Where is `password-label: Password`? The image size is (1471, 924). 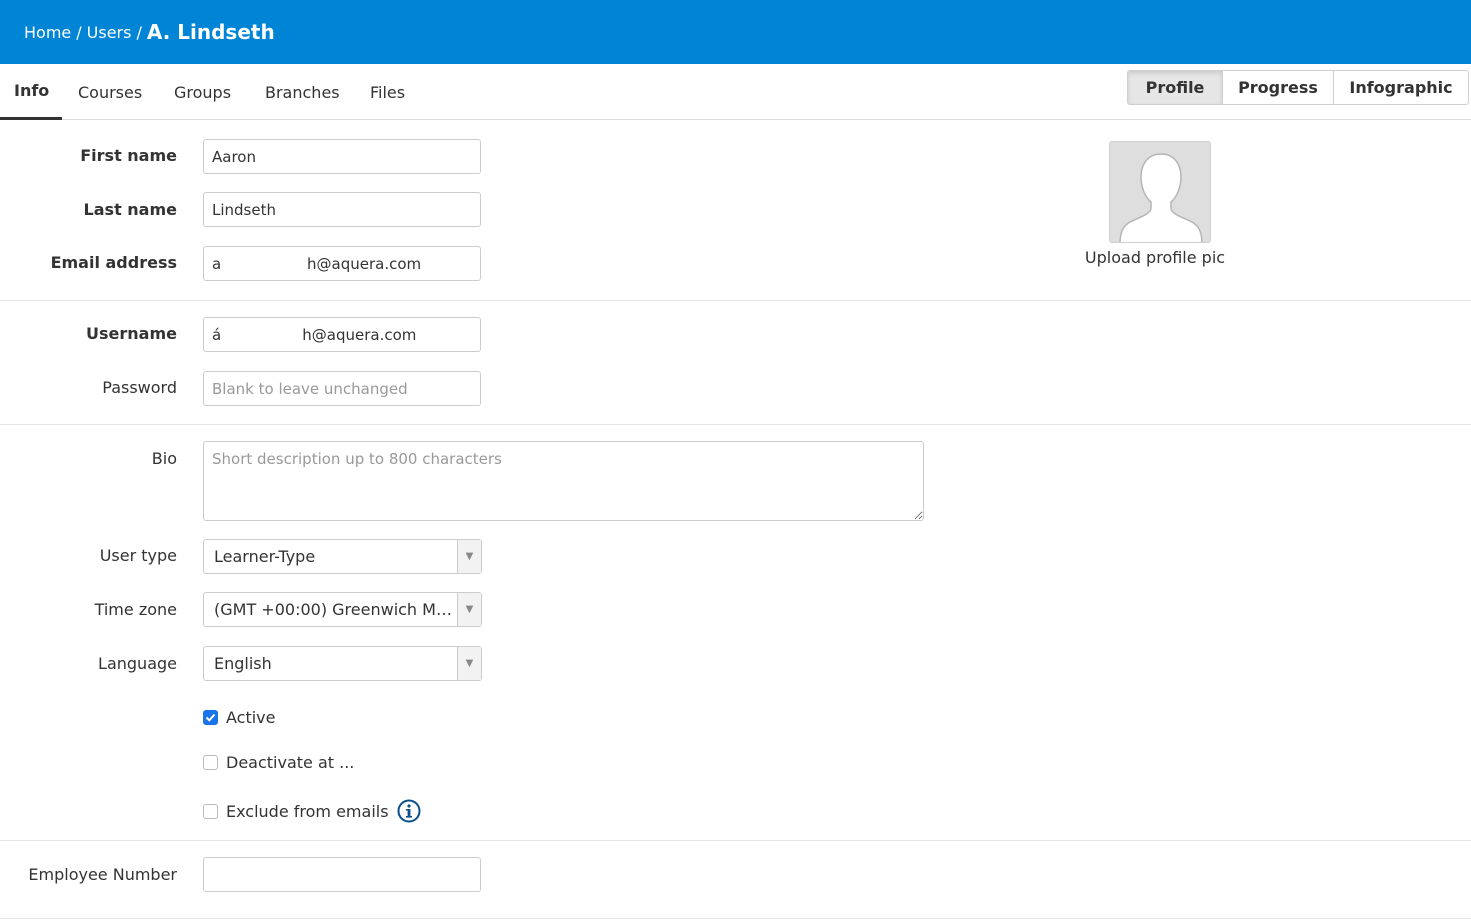 password-label: Password is located at coordinates (139, 387).